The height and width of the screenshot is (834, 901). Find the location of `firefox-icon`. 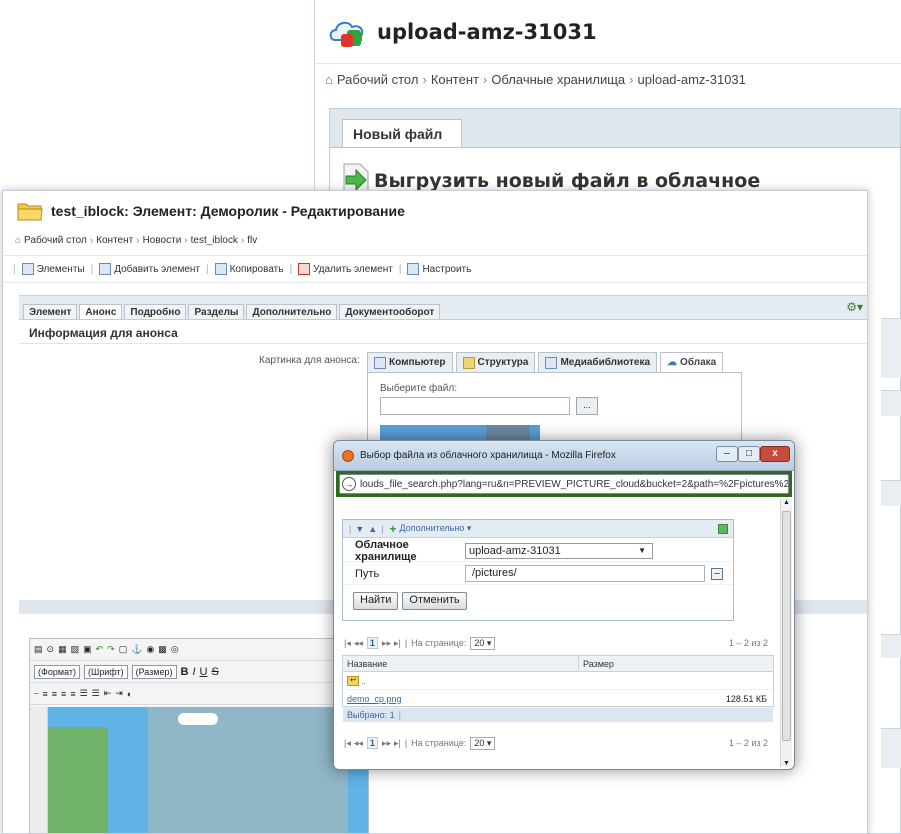

firefox-icon is located at coordinates (348, 455).